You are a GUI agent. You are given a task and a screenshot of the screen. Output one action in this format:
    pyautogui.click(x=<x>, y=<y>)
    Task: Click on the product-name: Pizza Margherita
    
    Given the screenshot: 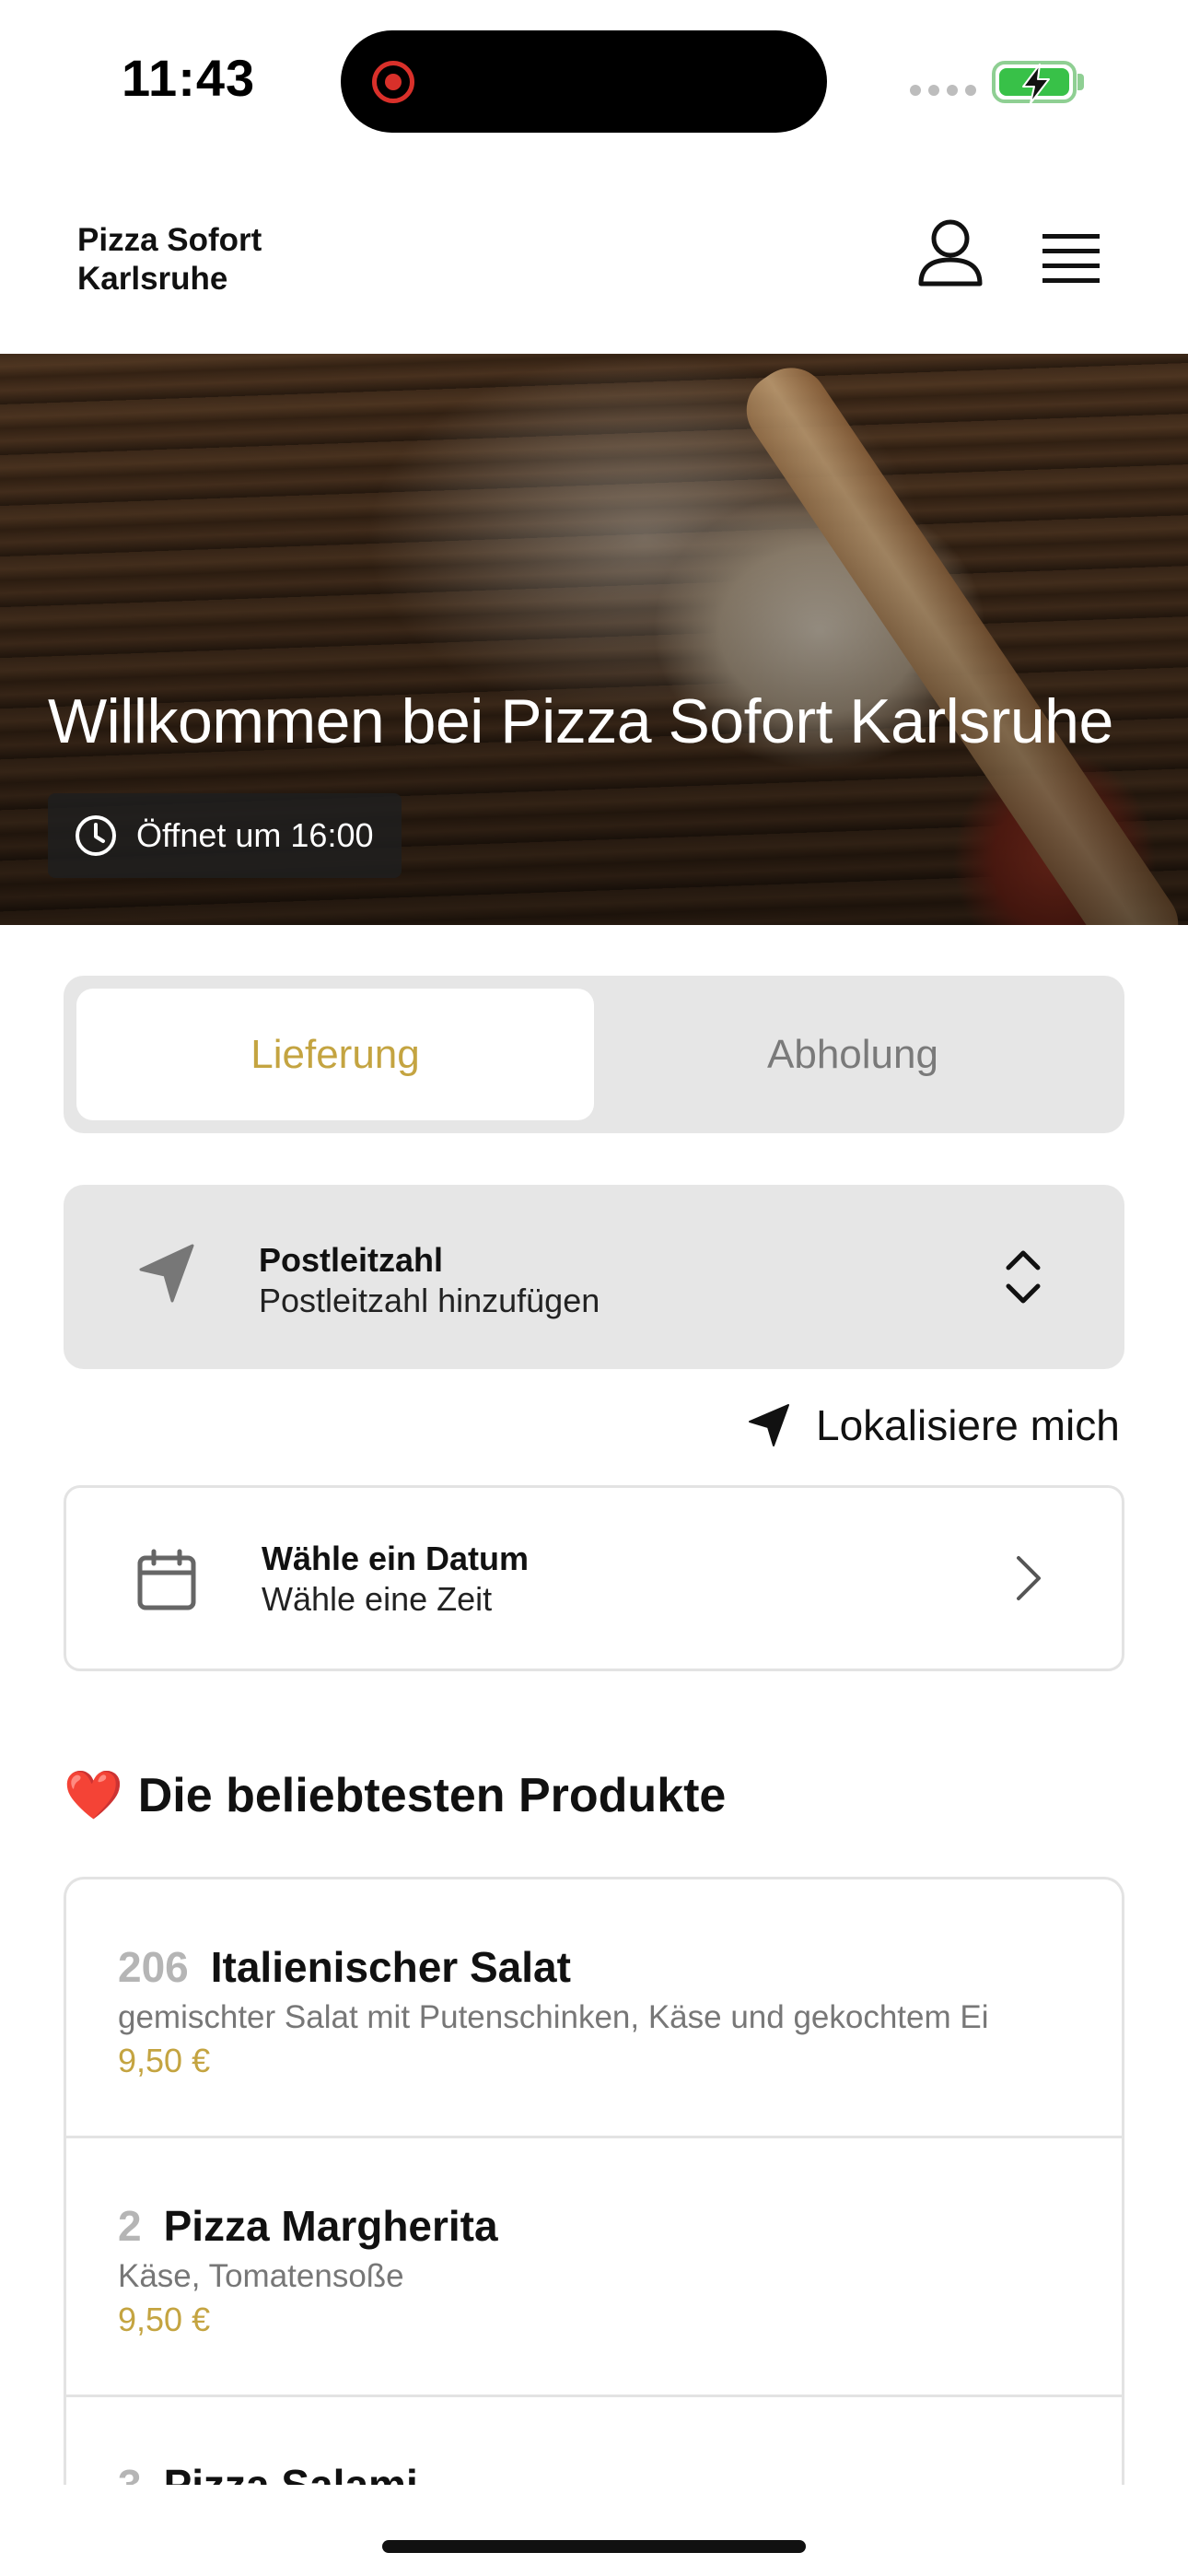 What is the action you would take?
    pyautogui.click(x=330, y=2226)
    